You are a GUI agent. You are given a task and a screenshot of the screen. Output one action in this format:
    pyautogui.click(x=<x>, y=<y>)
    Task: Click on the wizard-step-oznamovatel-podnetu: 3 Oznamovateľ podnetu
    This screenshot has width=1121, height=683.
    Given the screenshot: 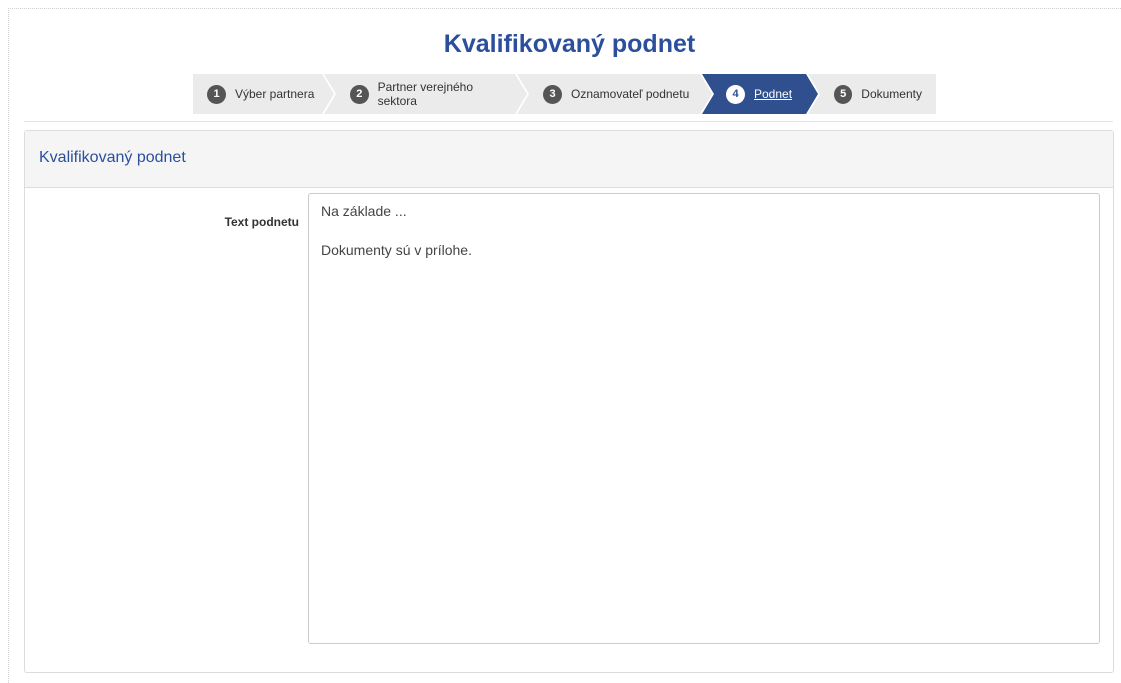 What is the action you would take?
    pyautogui.click(x=614, y=94)
    